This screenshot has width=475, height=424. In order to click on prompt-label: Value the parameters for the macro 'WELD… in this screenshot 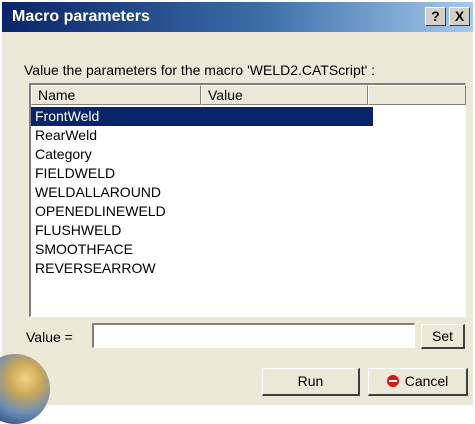, I will do `click(200, 70)`.